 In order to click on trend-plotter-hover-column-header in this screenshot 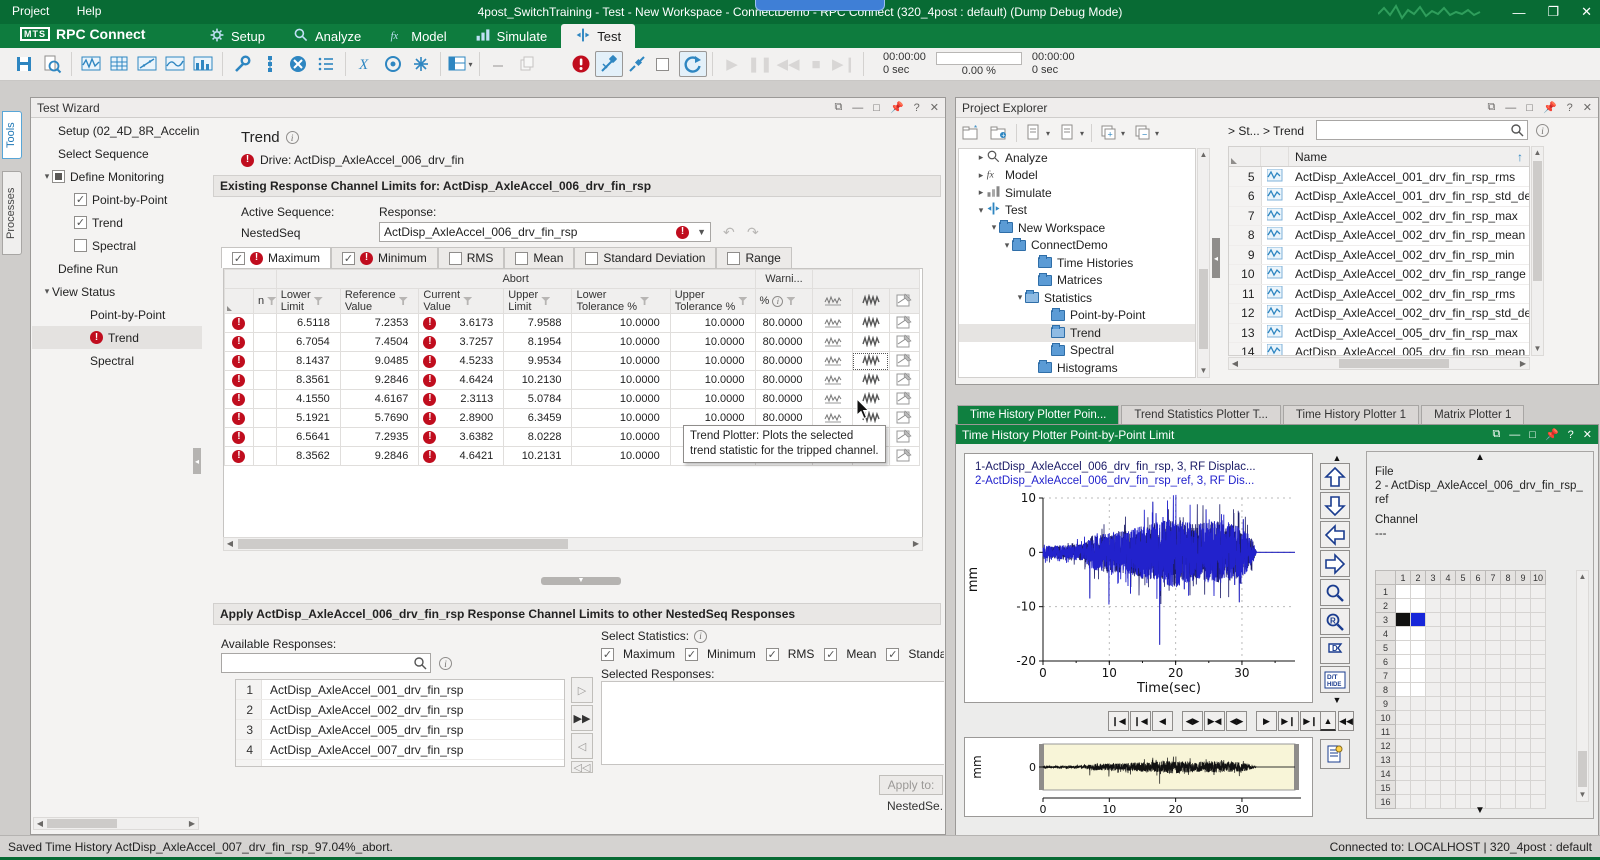, I will do `click(870, 301)`.